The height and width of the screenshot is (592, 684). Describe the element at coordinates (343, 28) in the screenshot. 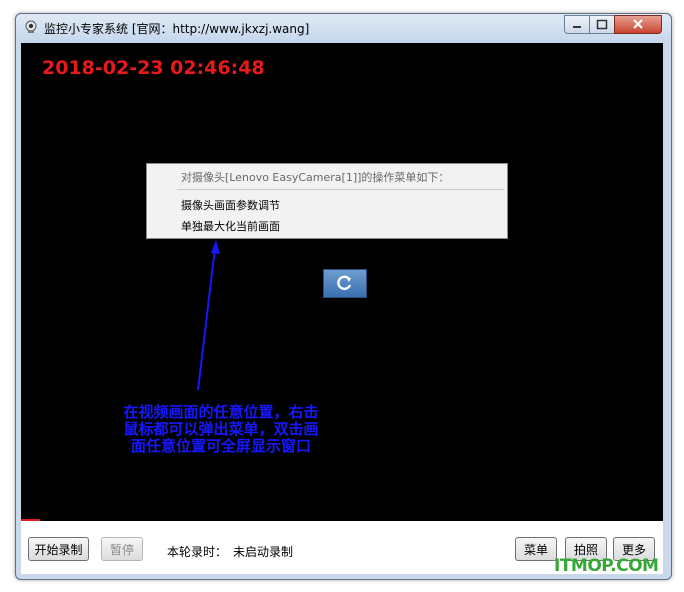

I see `title-bar: 监控小专家系统 [官网：http://www.jkxzj.wang]` at that location.